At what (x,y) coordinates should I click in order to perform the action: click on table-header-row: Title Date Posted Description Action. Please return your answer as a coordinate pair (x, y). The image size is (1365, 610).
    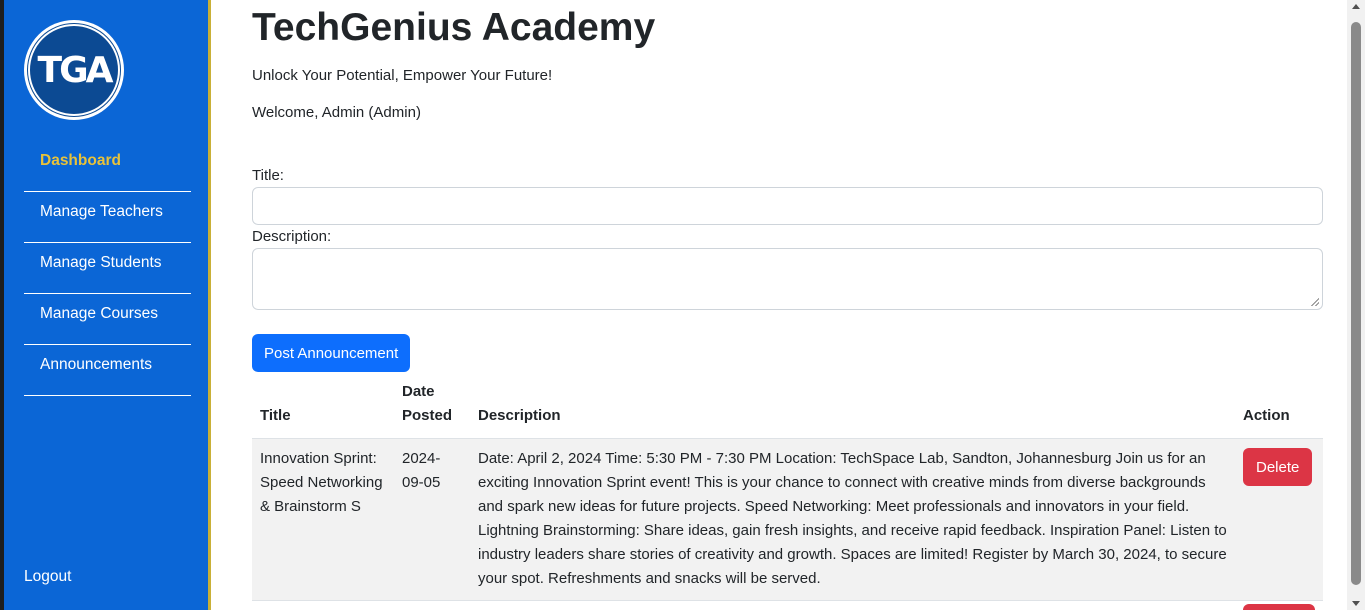
    Looking at the image, I should click on (787, 409).